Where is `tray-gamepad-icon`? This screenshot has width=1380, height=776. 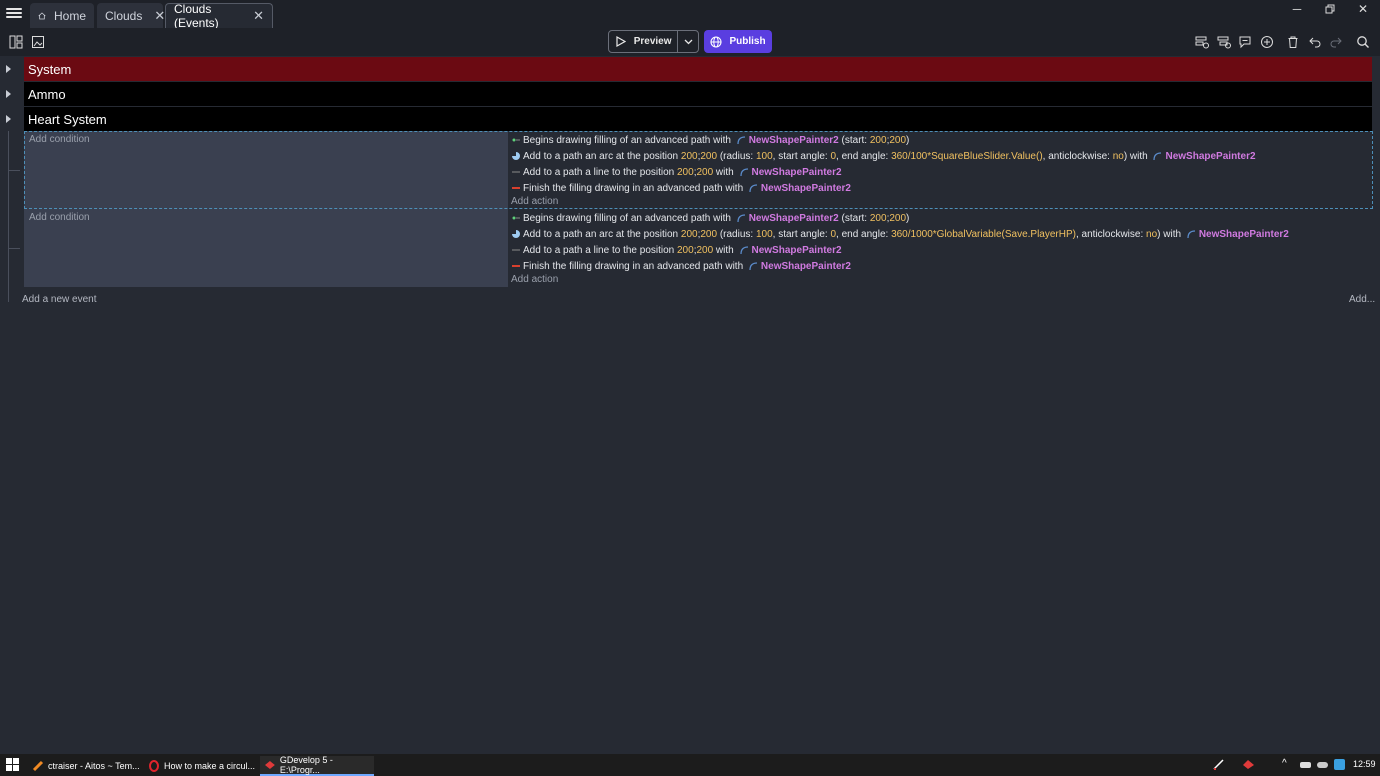
tray-gamepad-icon is located at coordinates (1305, 767).